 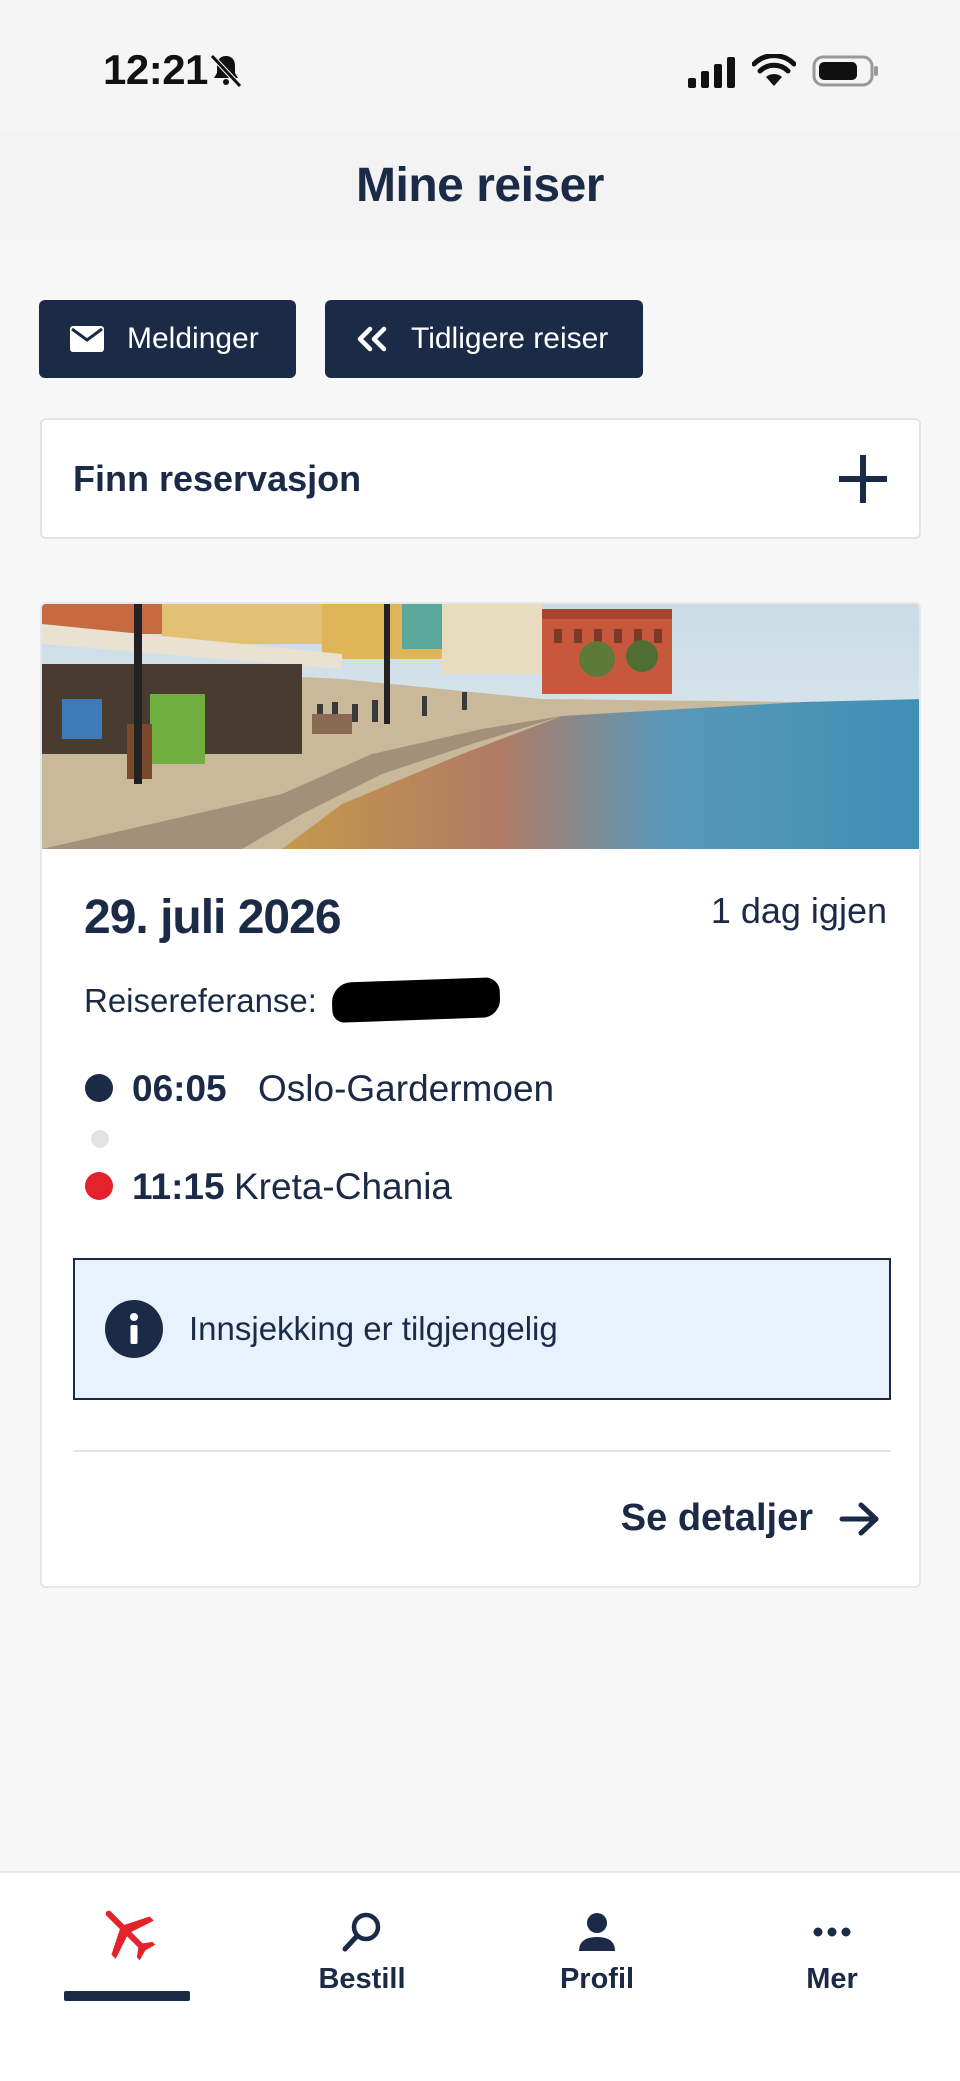 I want to click on card-divider, so click(x=482, y=1451).